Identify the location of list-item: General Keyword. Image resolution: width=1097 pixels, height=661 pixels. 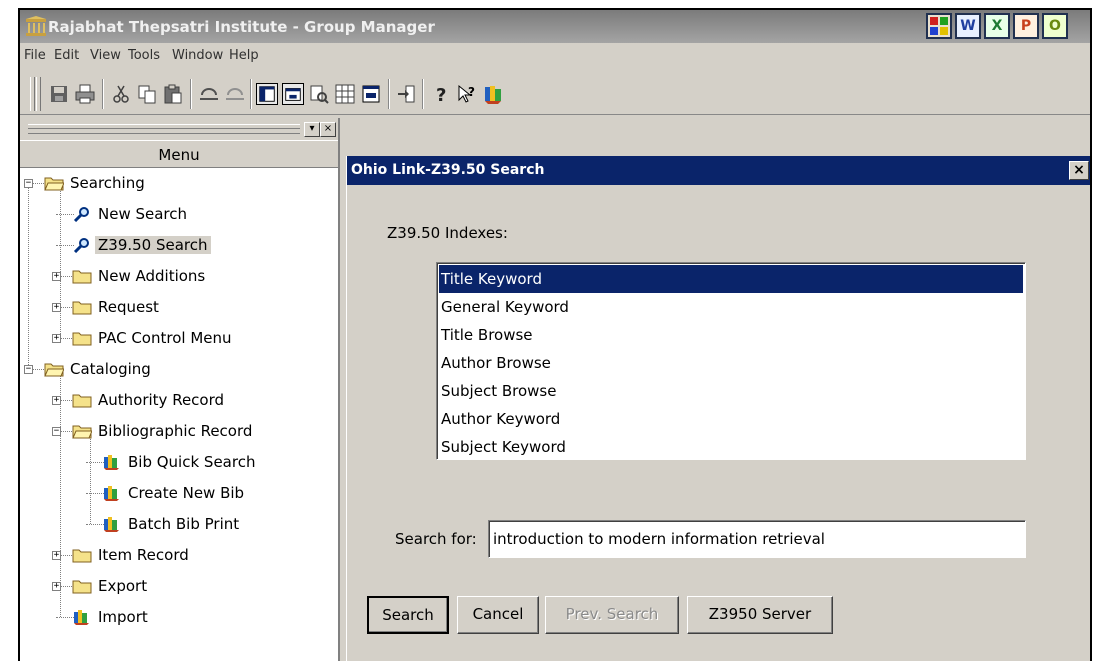
(731, 307).